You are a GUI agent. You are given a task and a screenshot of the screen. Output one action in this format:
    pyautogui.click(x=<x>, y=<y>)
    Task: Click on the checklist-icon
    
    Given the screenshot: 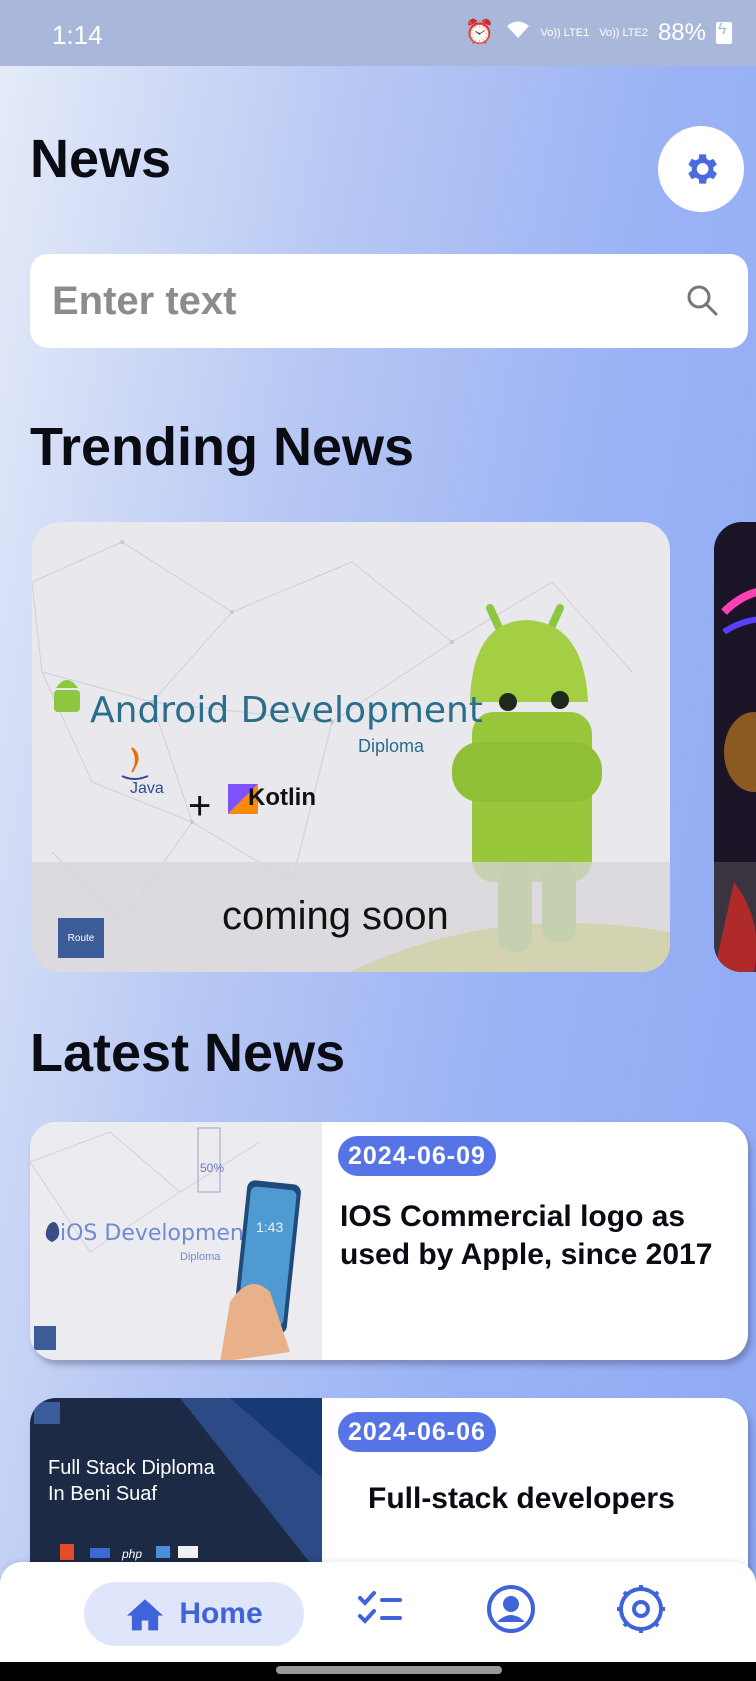 What is the action you would take?
    pyautogui.click(x=380, y=1607)
    